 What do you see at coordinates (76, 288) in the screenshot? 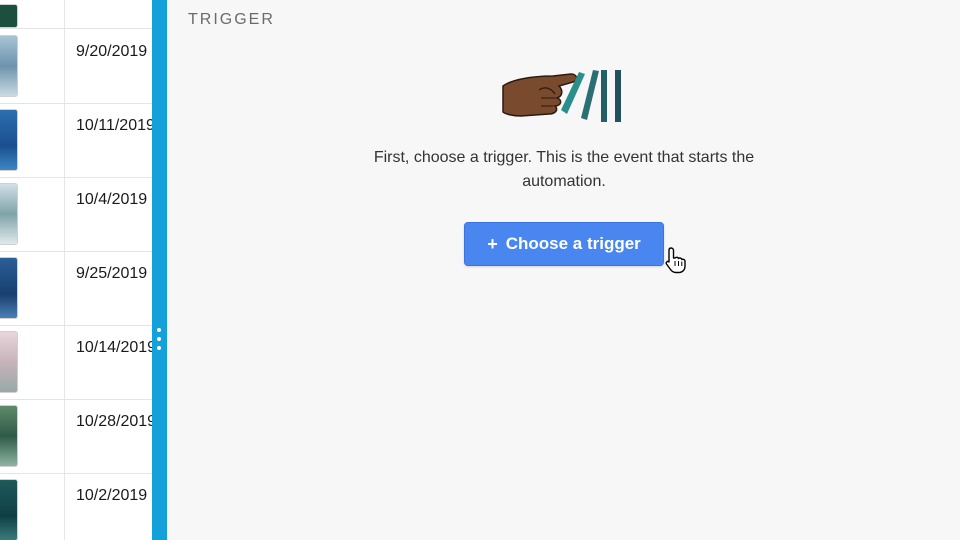
I see `table-row: 9/25/2019` at bounding box center [76, 288].